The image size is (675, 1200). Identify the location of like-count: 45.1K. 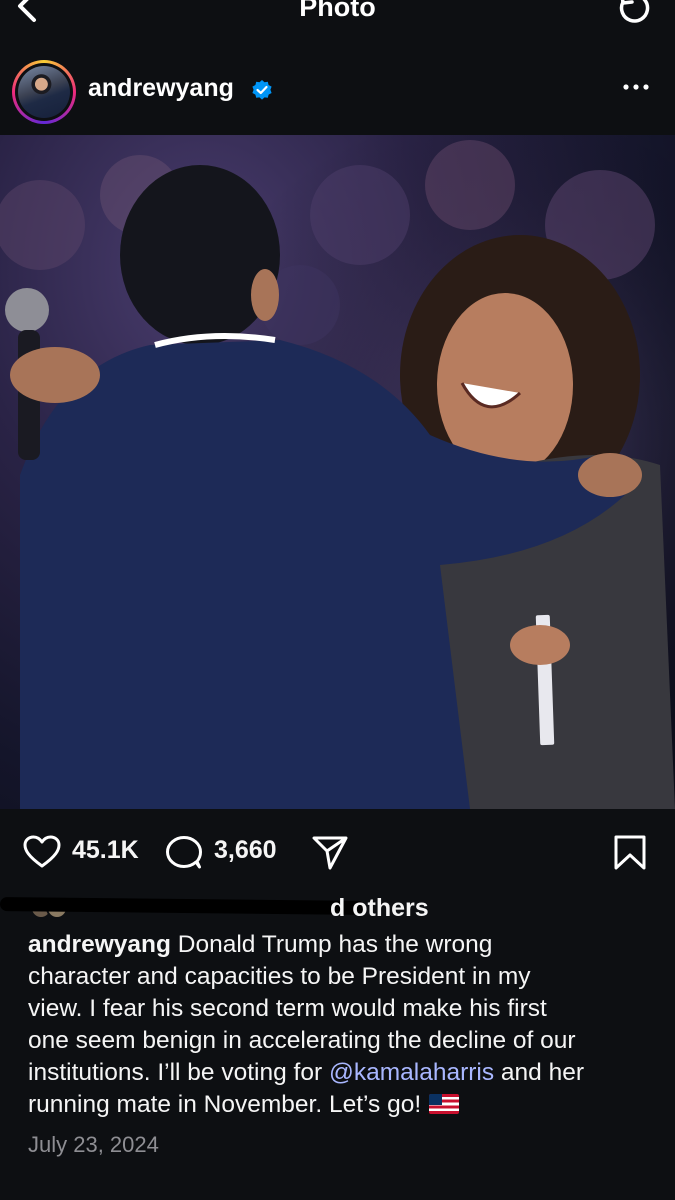
(105, 850).